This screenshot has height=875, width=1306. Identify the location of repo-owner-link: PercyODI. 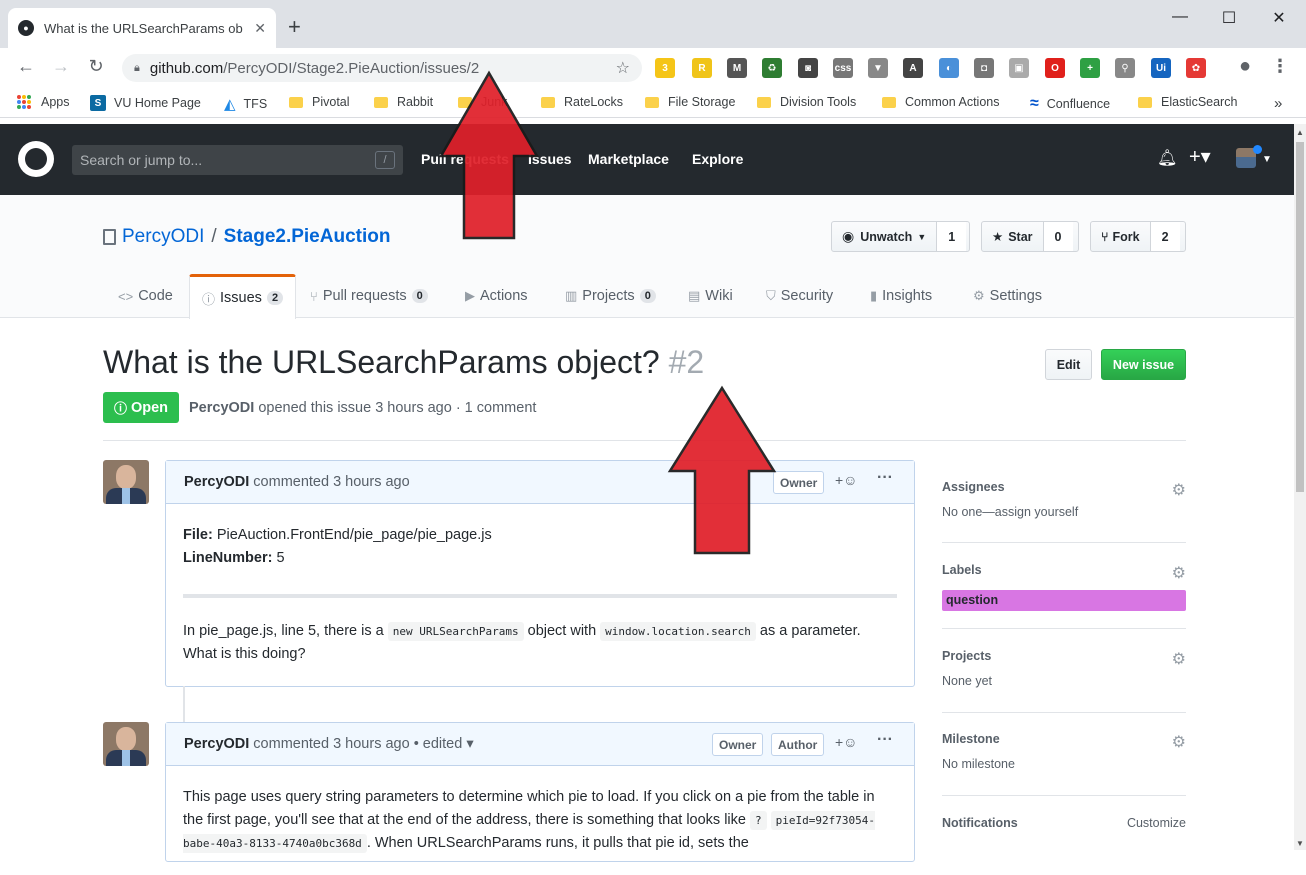
(163, 237).